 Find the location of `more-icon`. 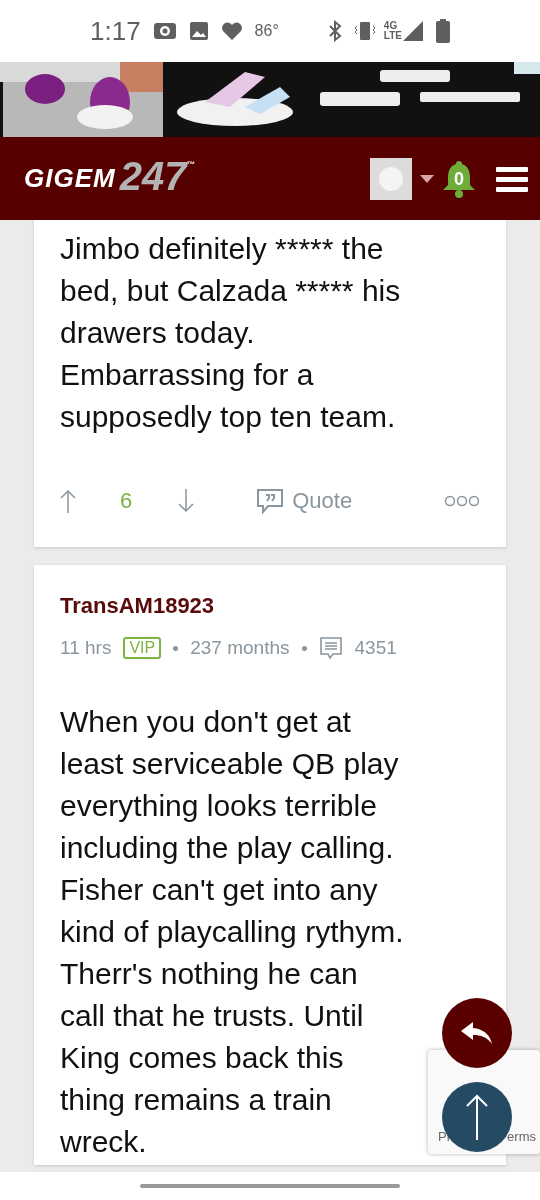

more-icon is located at coordinates (462, 500).